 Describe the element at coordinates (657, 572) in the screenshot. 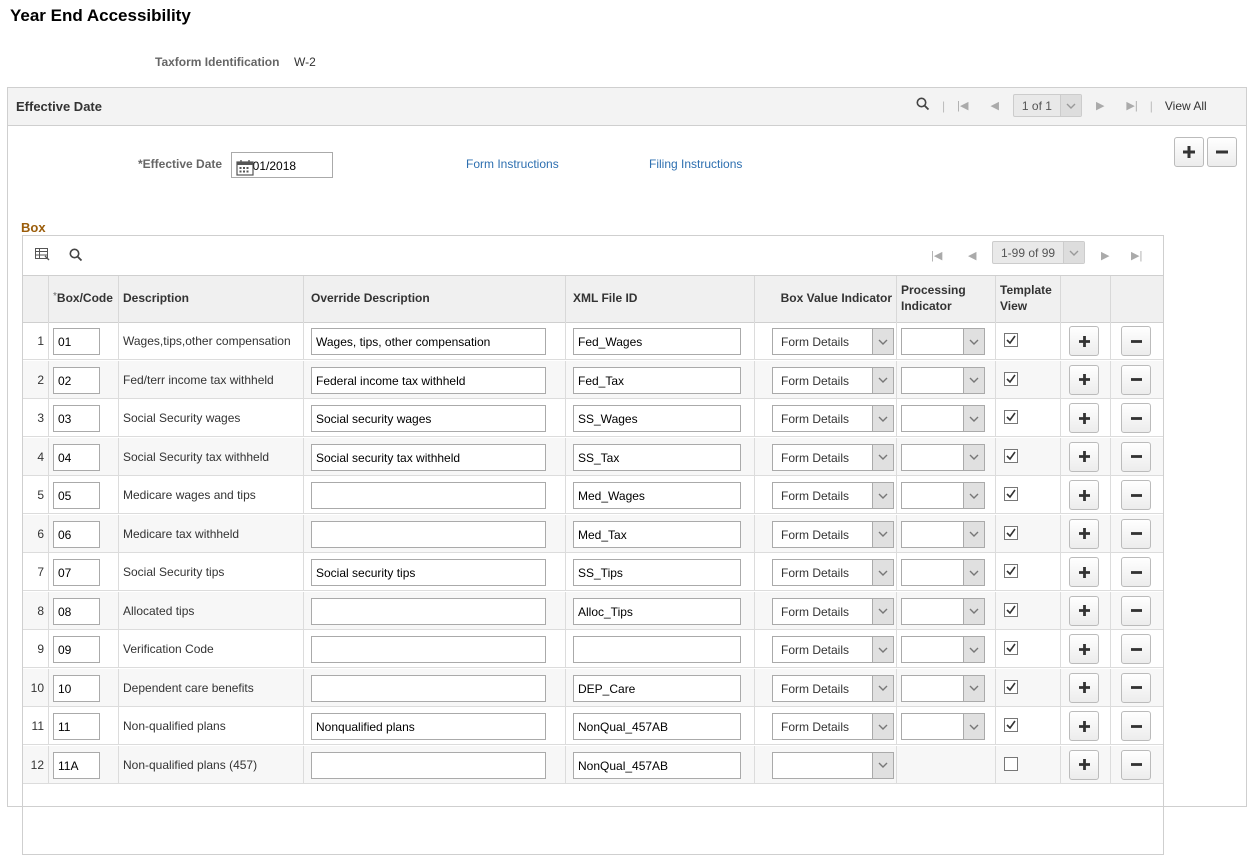

I see `xml-file-id-input: SS_Tips` at that location.